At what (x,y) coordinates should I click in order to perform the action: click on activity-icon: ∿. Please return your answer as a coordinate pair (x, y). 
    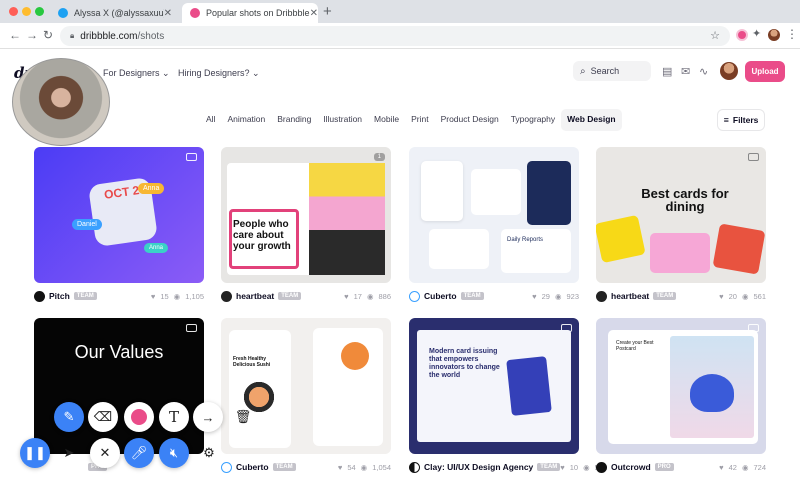
    Looking at the image, I should click on (703, 71).